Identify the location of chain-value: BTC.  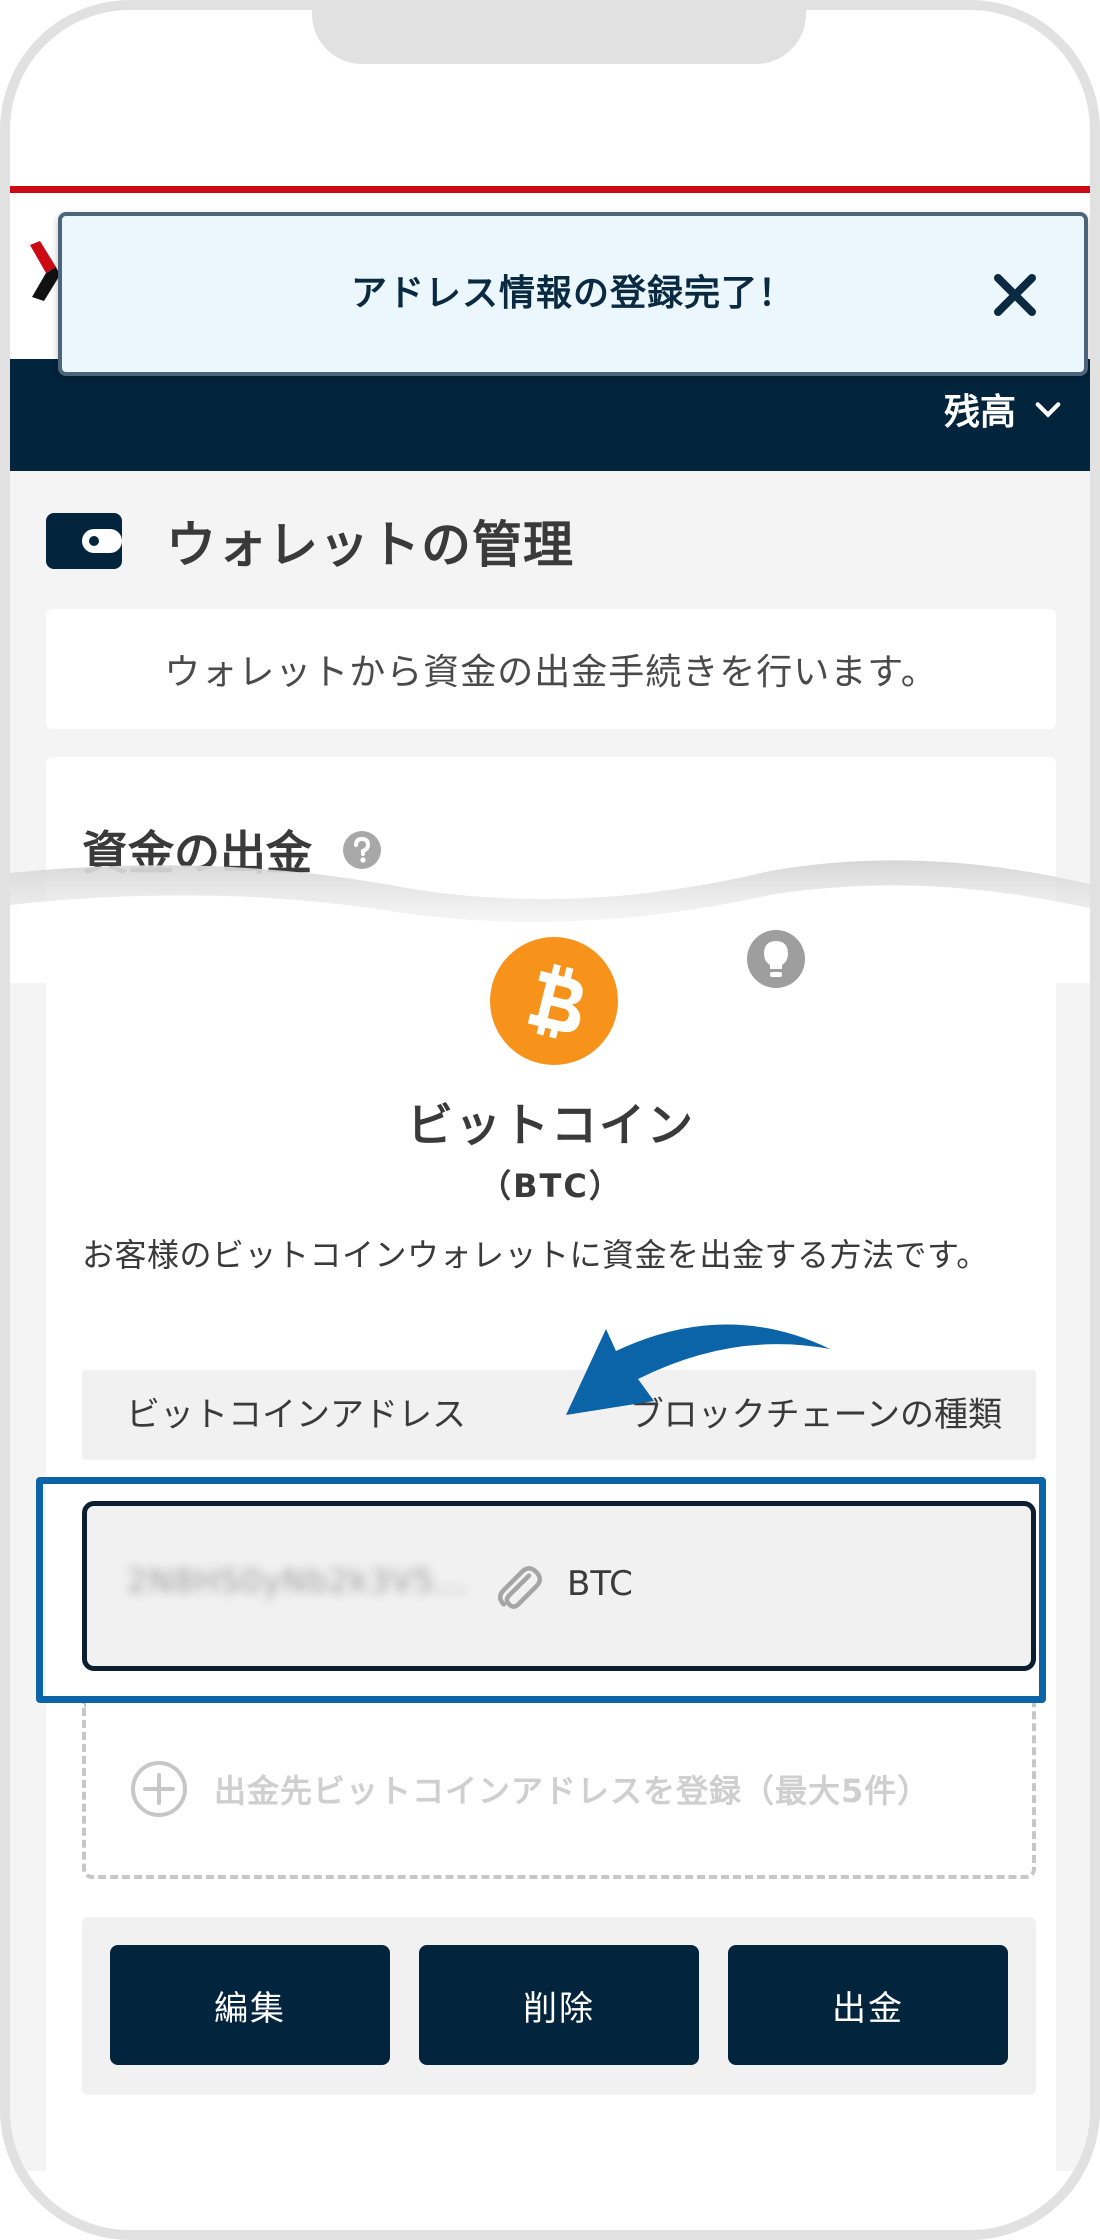
(600, 1584).